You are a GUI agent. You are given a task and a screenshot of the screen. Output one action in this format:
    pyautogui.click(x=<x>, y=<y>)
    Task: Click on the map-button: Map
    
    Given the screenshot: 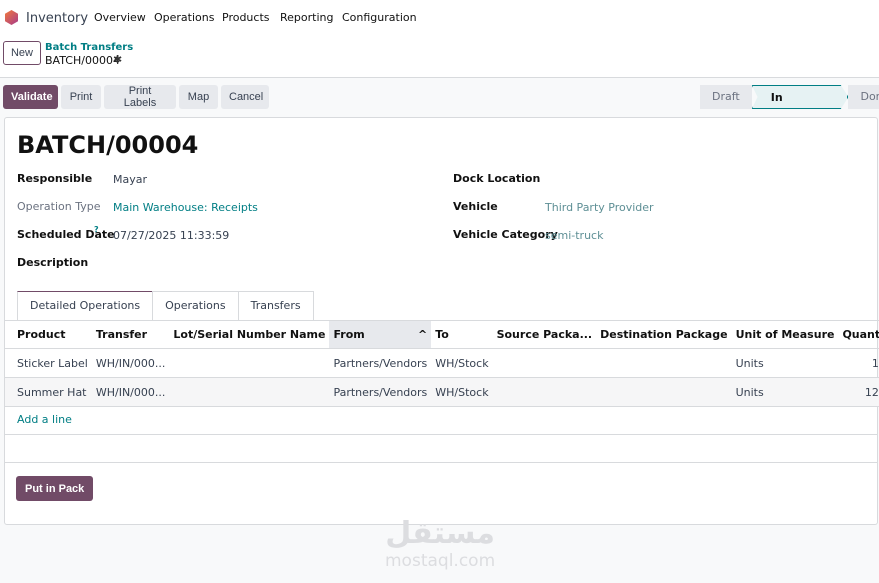 What is the action you would take?
    pyautogui.click(x=198, y=97)
    